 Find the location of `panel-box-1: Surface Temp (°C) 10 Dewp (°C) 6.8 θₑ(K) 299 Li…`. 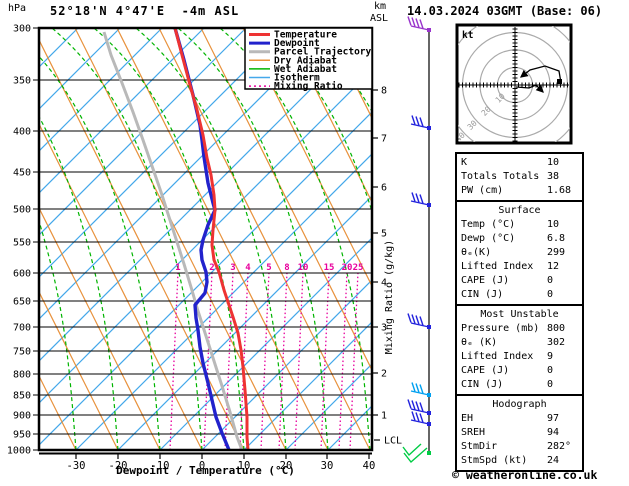

panel-box-1: Surface Temp (°C) 10 Dewp (°C) 6.8 θₑ(K) 299 Li… is located at coordinates (519, 253).